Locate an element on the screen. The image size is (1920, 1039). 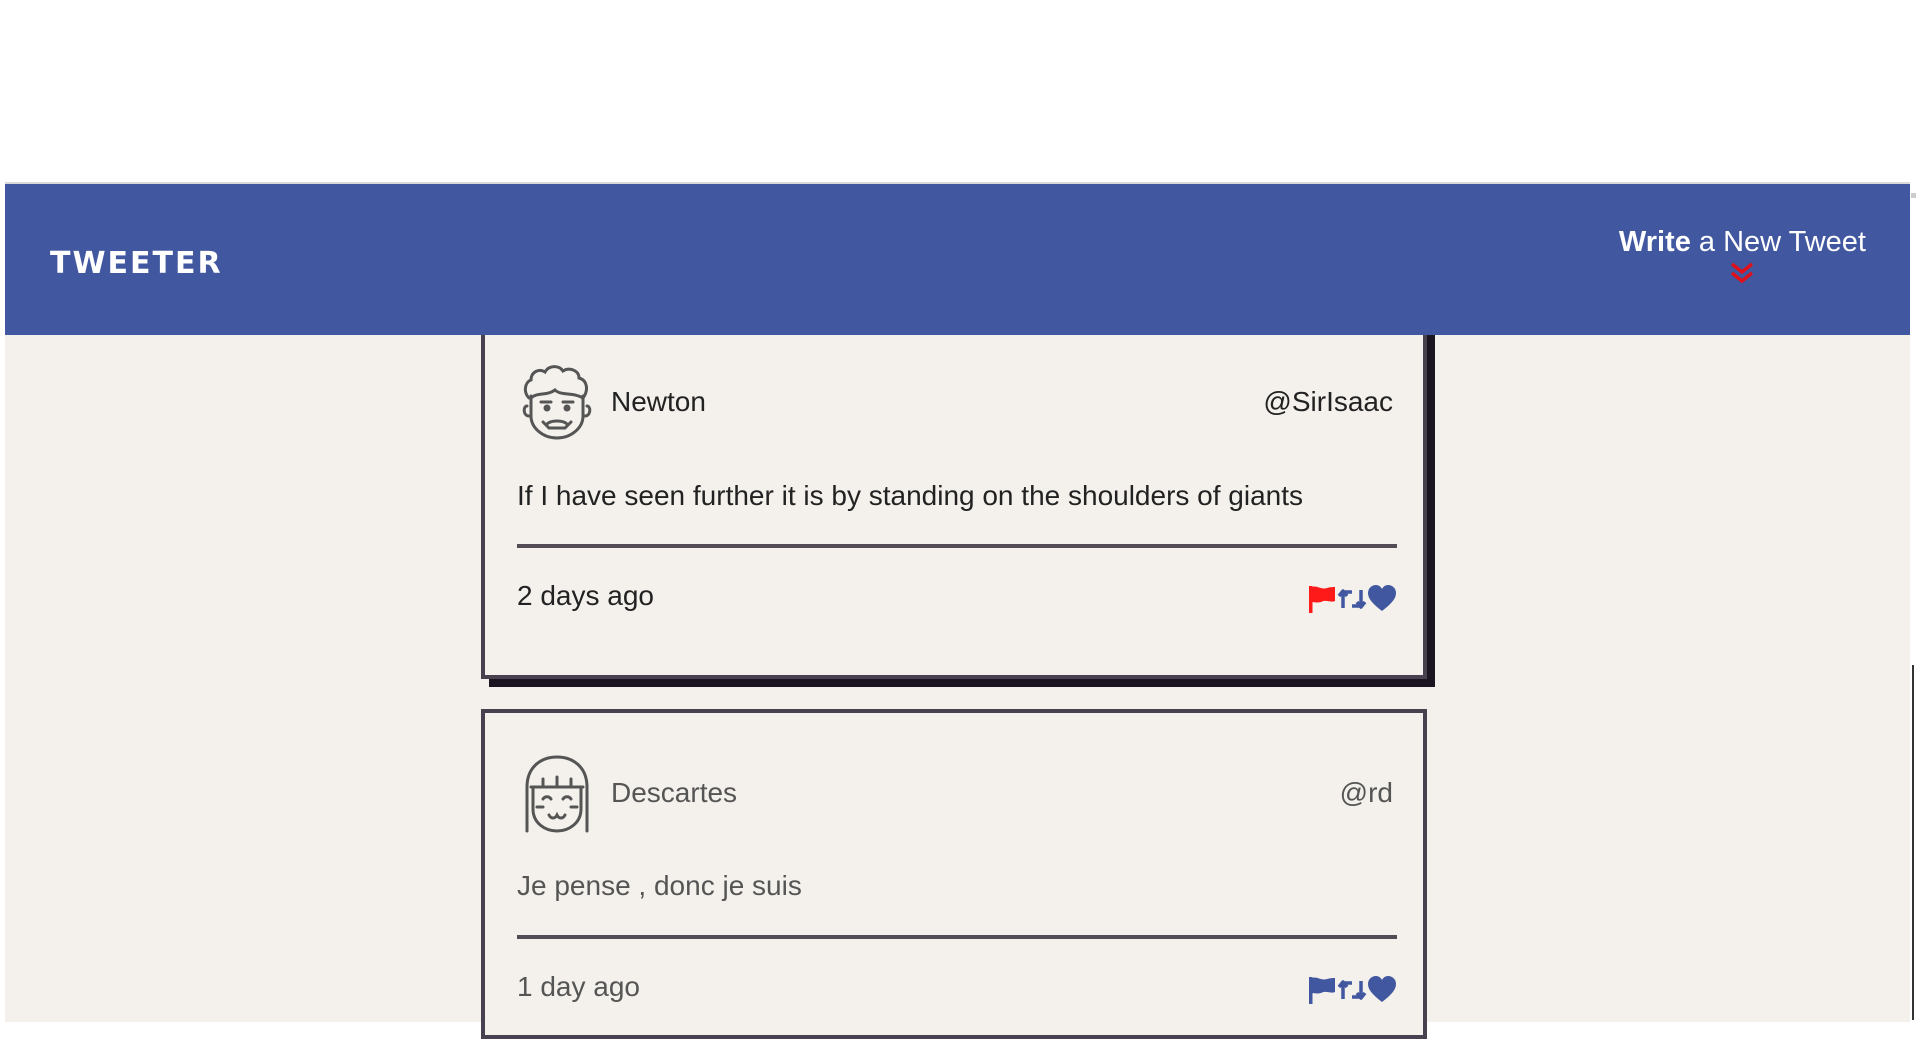
compose-label: Write a New Tweet is located at coordinates (1742, 242).